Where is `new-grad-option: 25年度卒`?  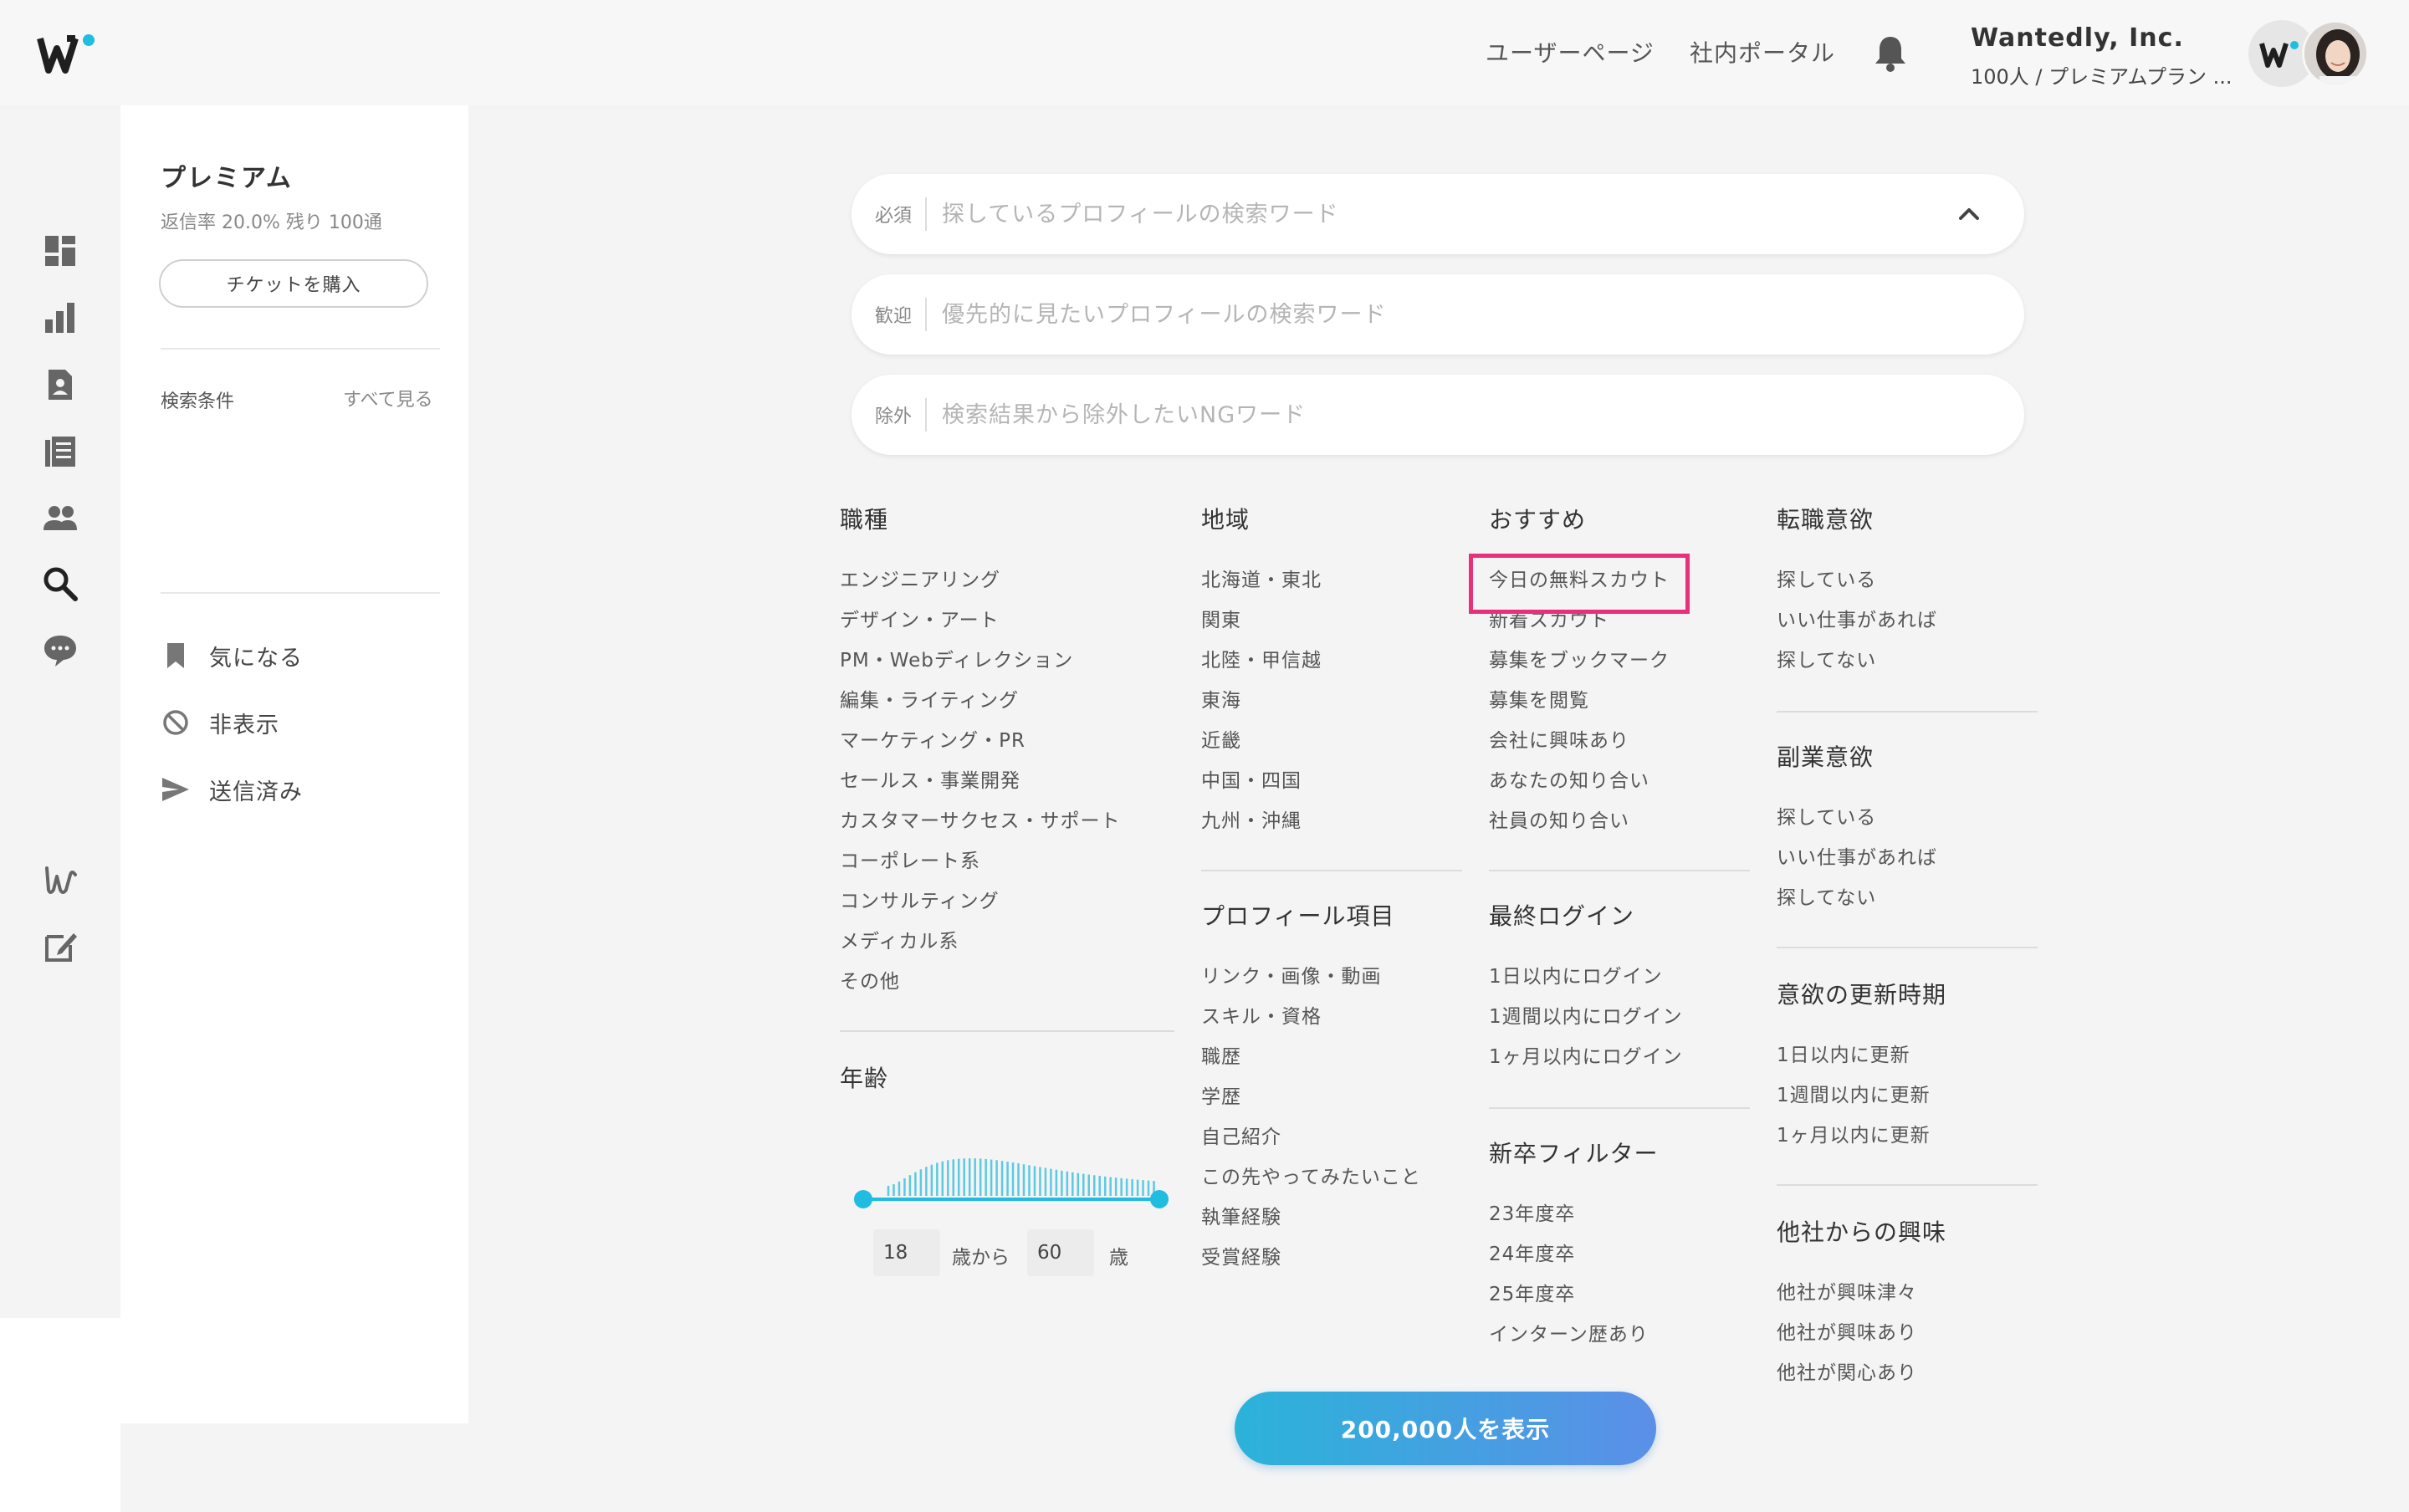
new-grad-option: 25年度卒 is located at coordinates (1619, 1294).